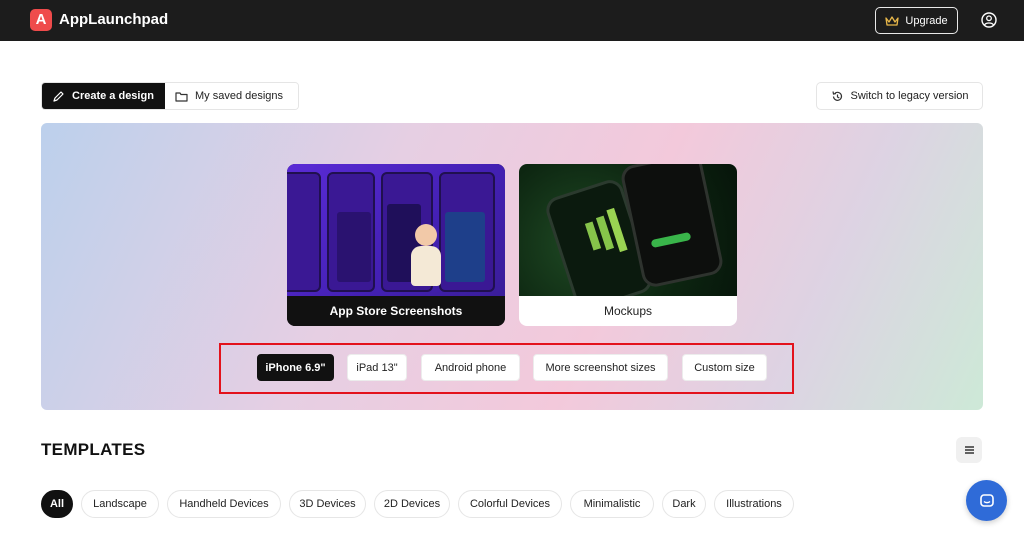  Describe the element at coordinates (684, 504) in the screenshot. I see `filter-dark: Dark` at that location.